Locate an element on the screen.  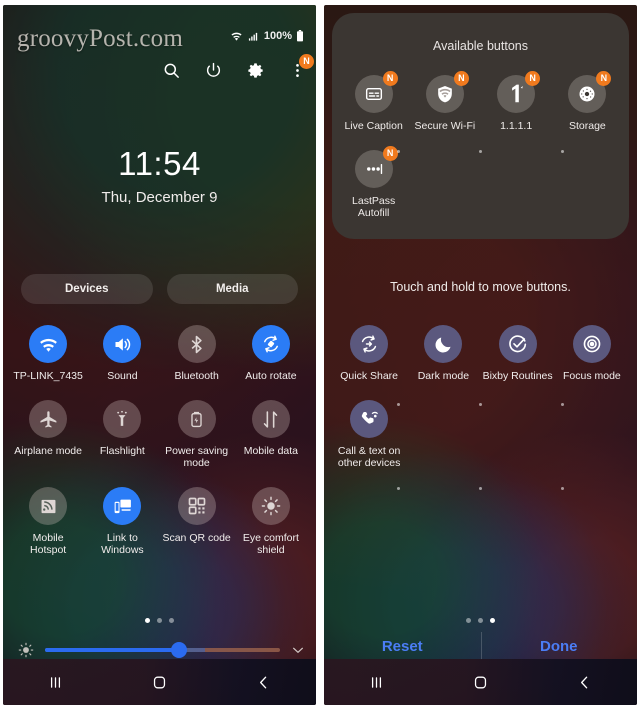
available-button-label: LastPass Autofill is located at coordinates (374, 207).